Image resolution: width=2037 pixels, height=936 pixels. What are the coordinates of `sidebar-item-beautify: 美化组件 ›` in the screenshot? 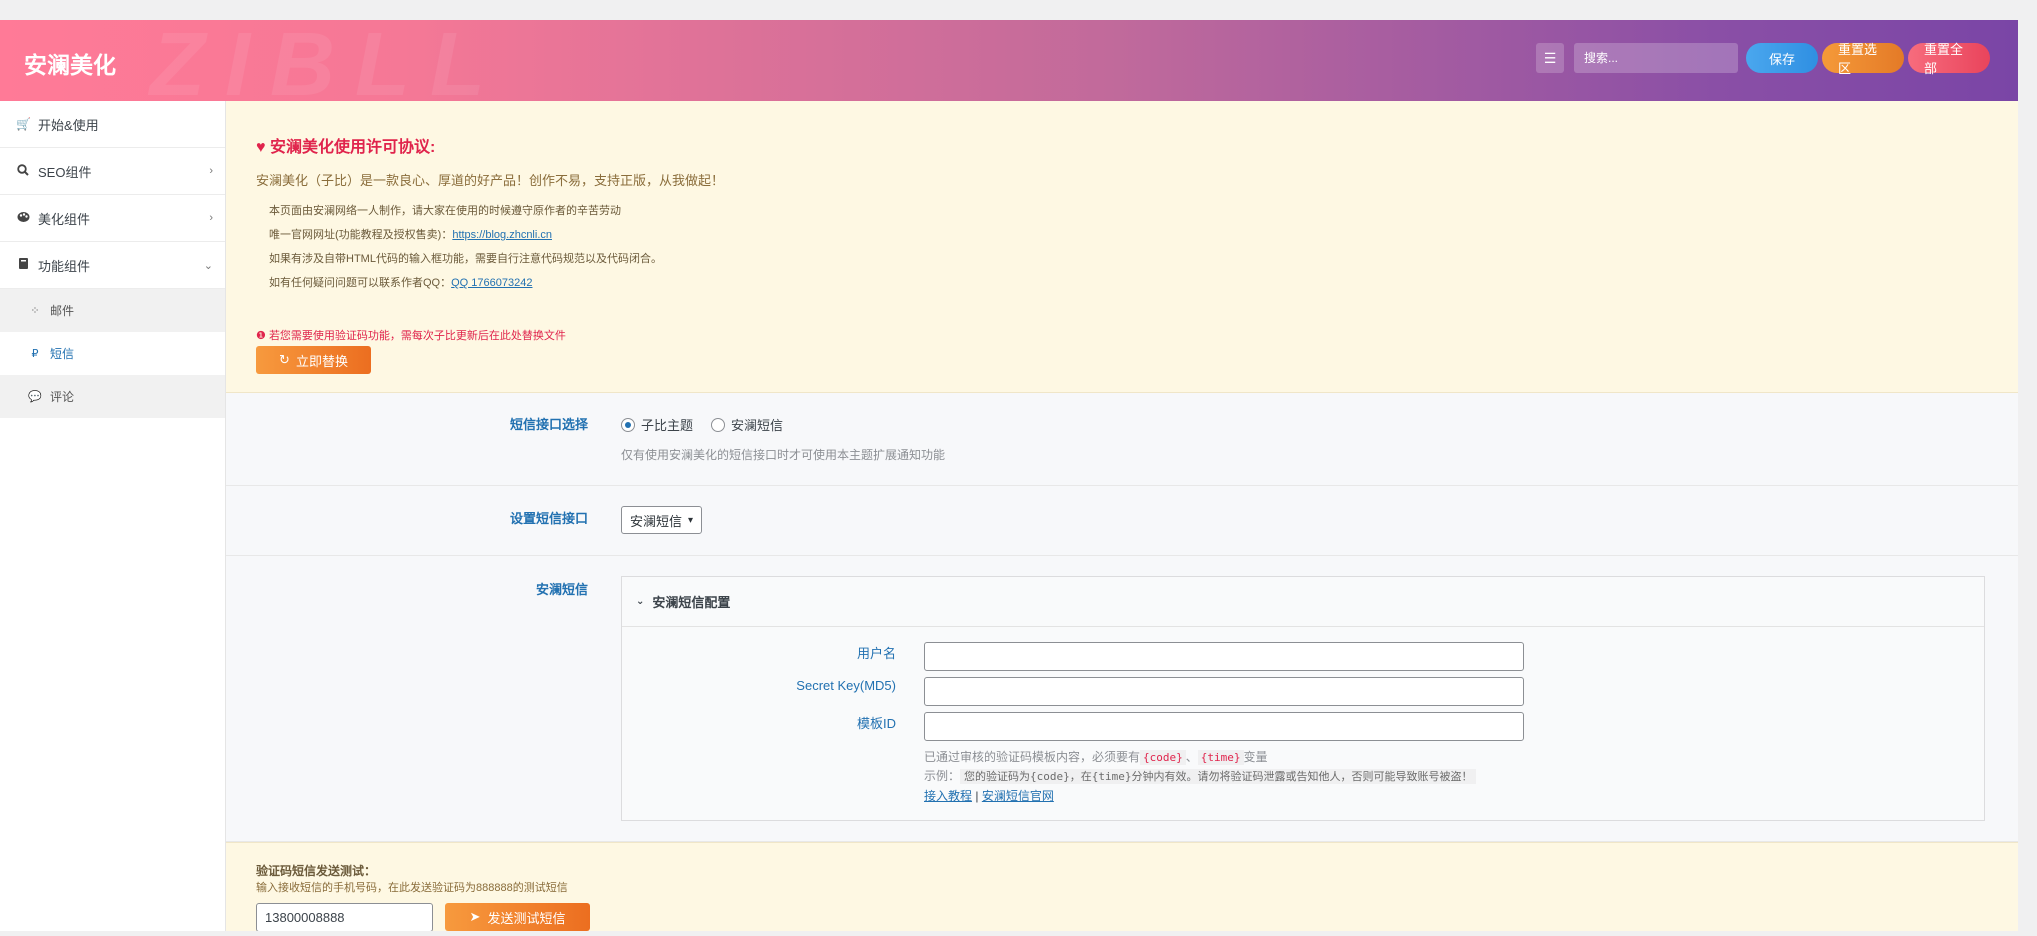 It's located at (112, 218).